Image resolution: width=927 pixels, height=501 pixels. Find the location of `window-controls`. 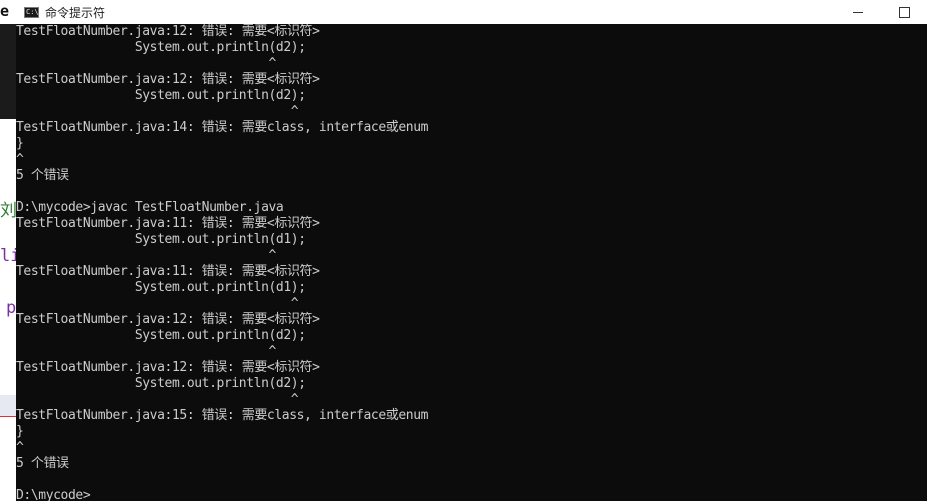

window-controls is located at coordinates (881, 12).